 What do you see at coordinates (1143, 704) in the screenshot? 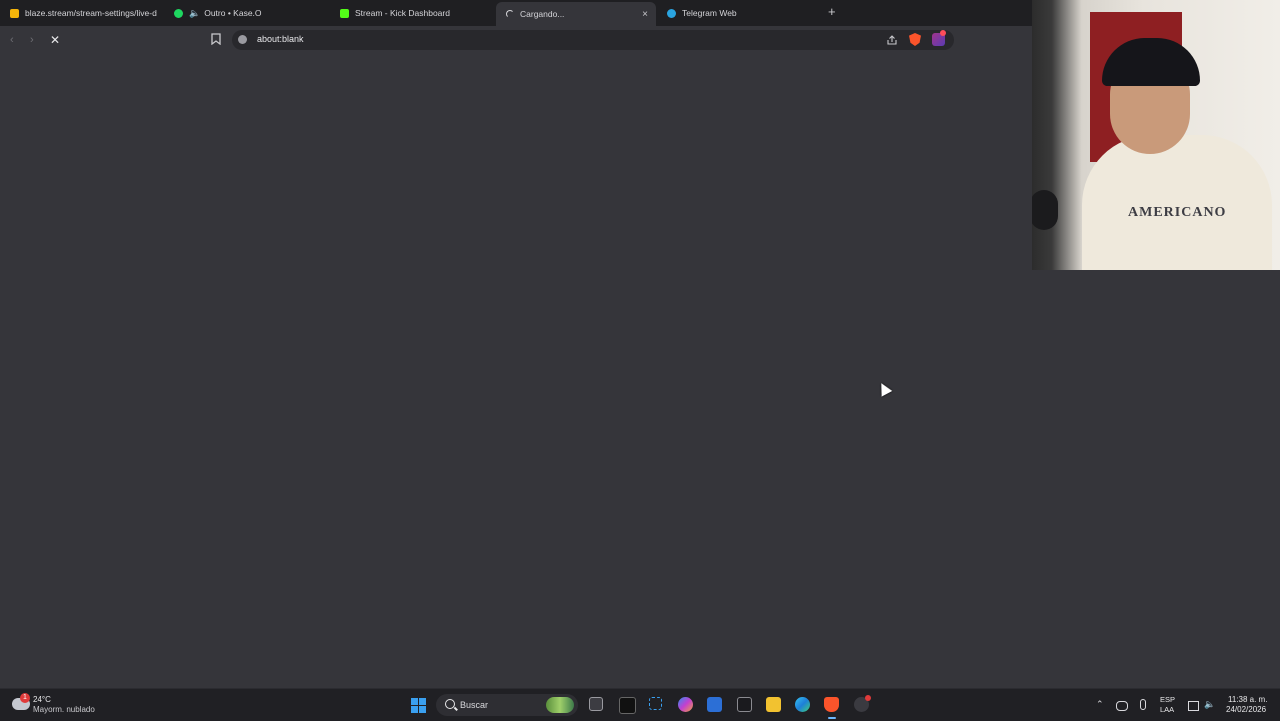
I see `microphone-icon` at bounding box center [1143, 704].